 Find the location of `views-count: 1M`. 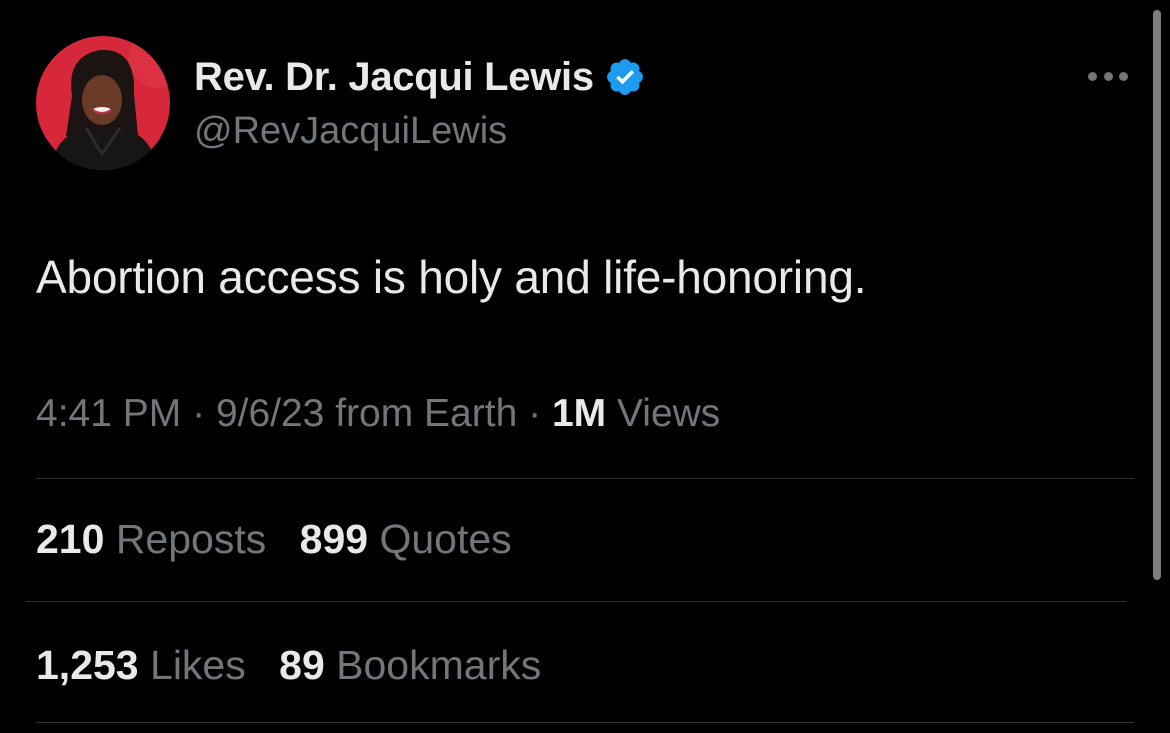

views-count: 1M is located at coordinates (579, 413).